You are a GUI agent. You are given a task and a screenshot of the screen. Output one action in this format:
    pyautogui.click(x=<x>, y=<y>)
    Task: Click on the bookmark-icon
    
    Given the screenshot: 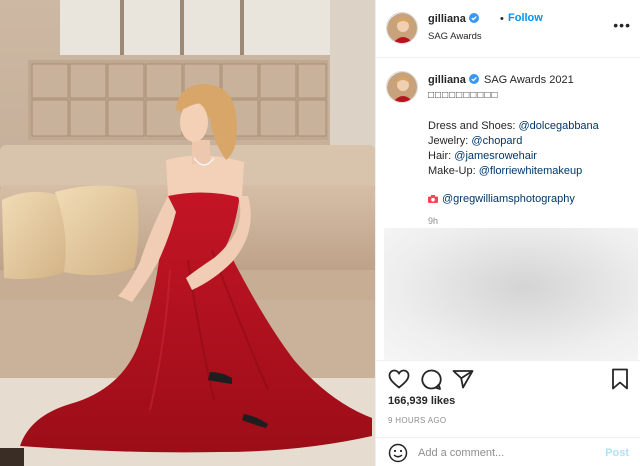 What is the action you would take?
    pyautogui.click(x=620, y=379)
    